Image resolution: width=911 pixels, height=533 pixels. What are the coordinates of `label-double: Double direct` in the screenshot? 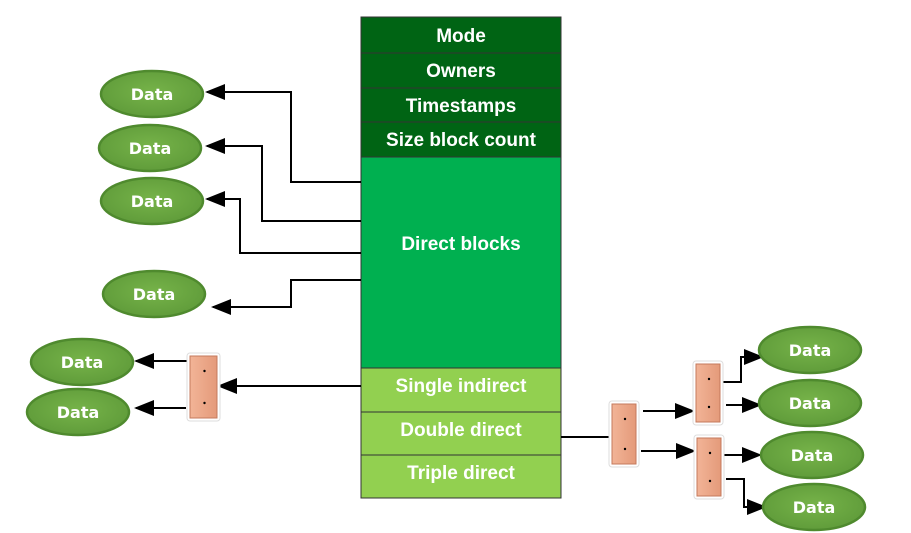 It's located at (461, 430).